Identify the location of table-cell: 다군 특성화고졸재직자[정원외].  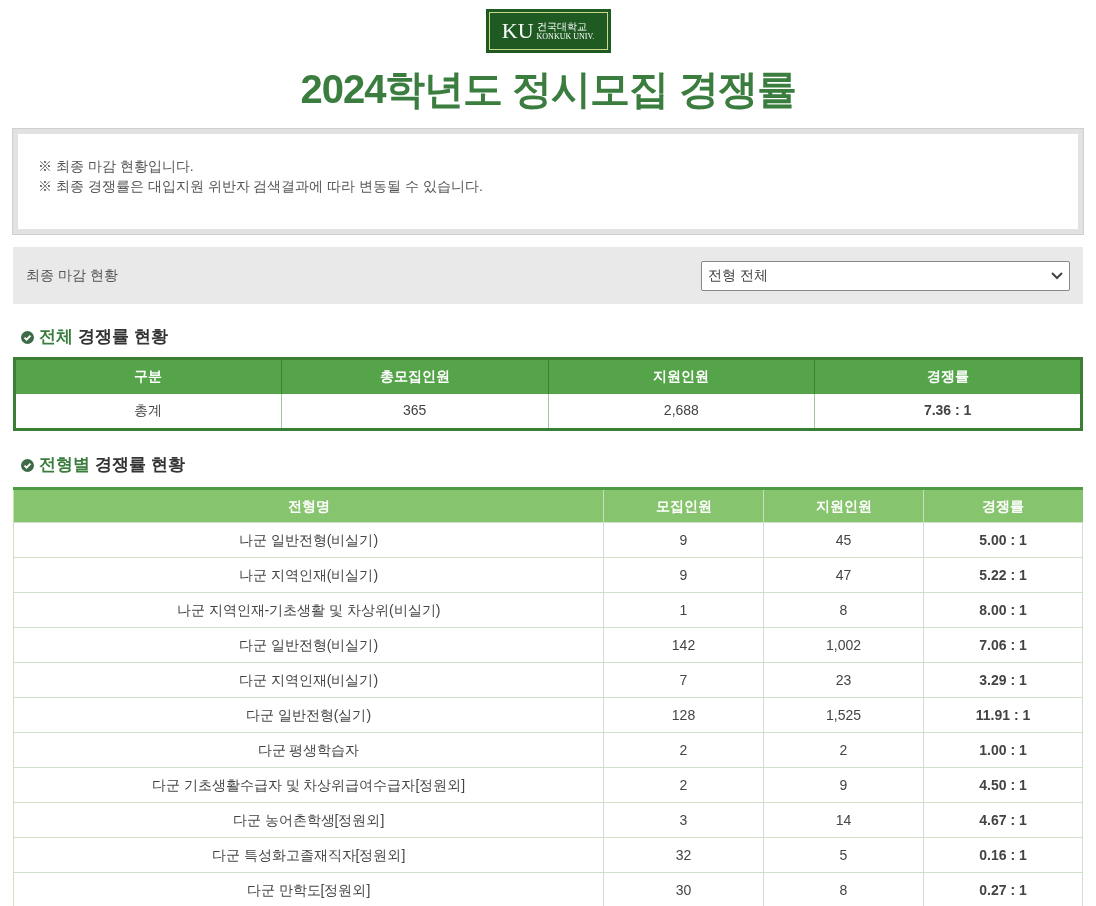
(308, 855).